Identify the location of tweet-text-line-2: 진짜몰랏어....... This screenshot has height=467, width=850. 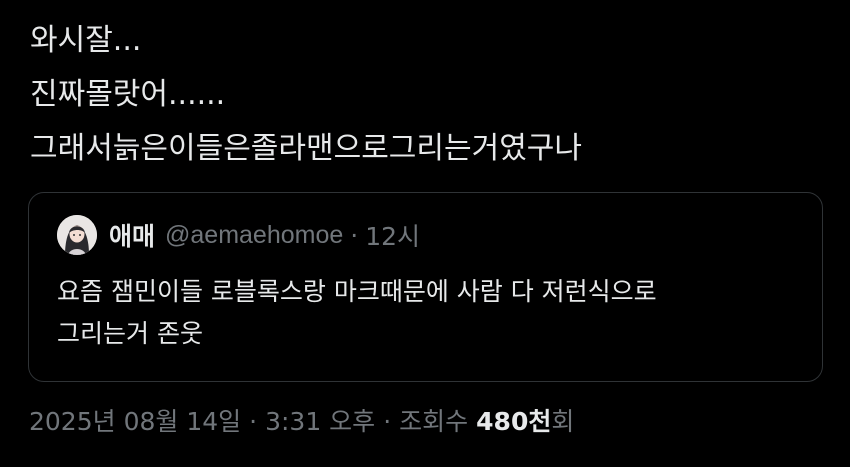
(128, 94).